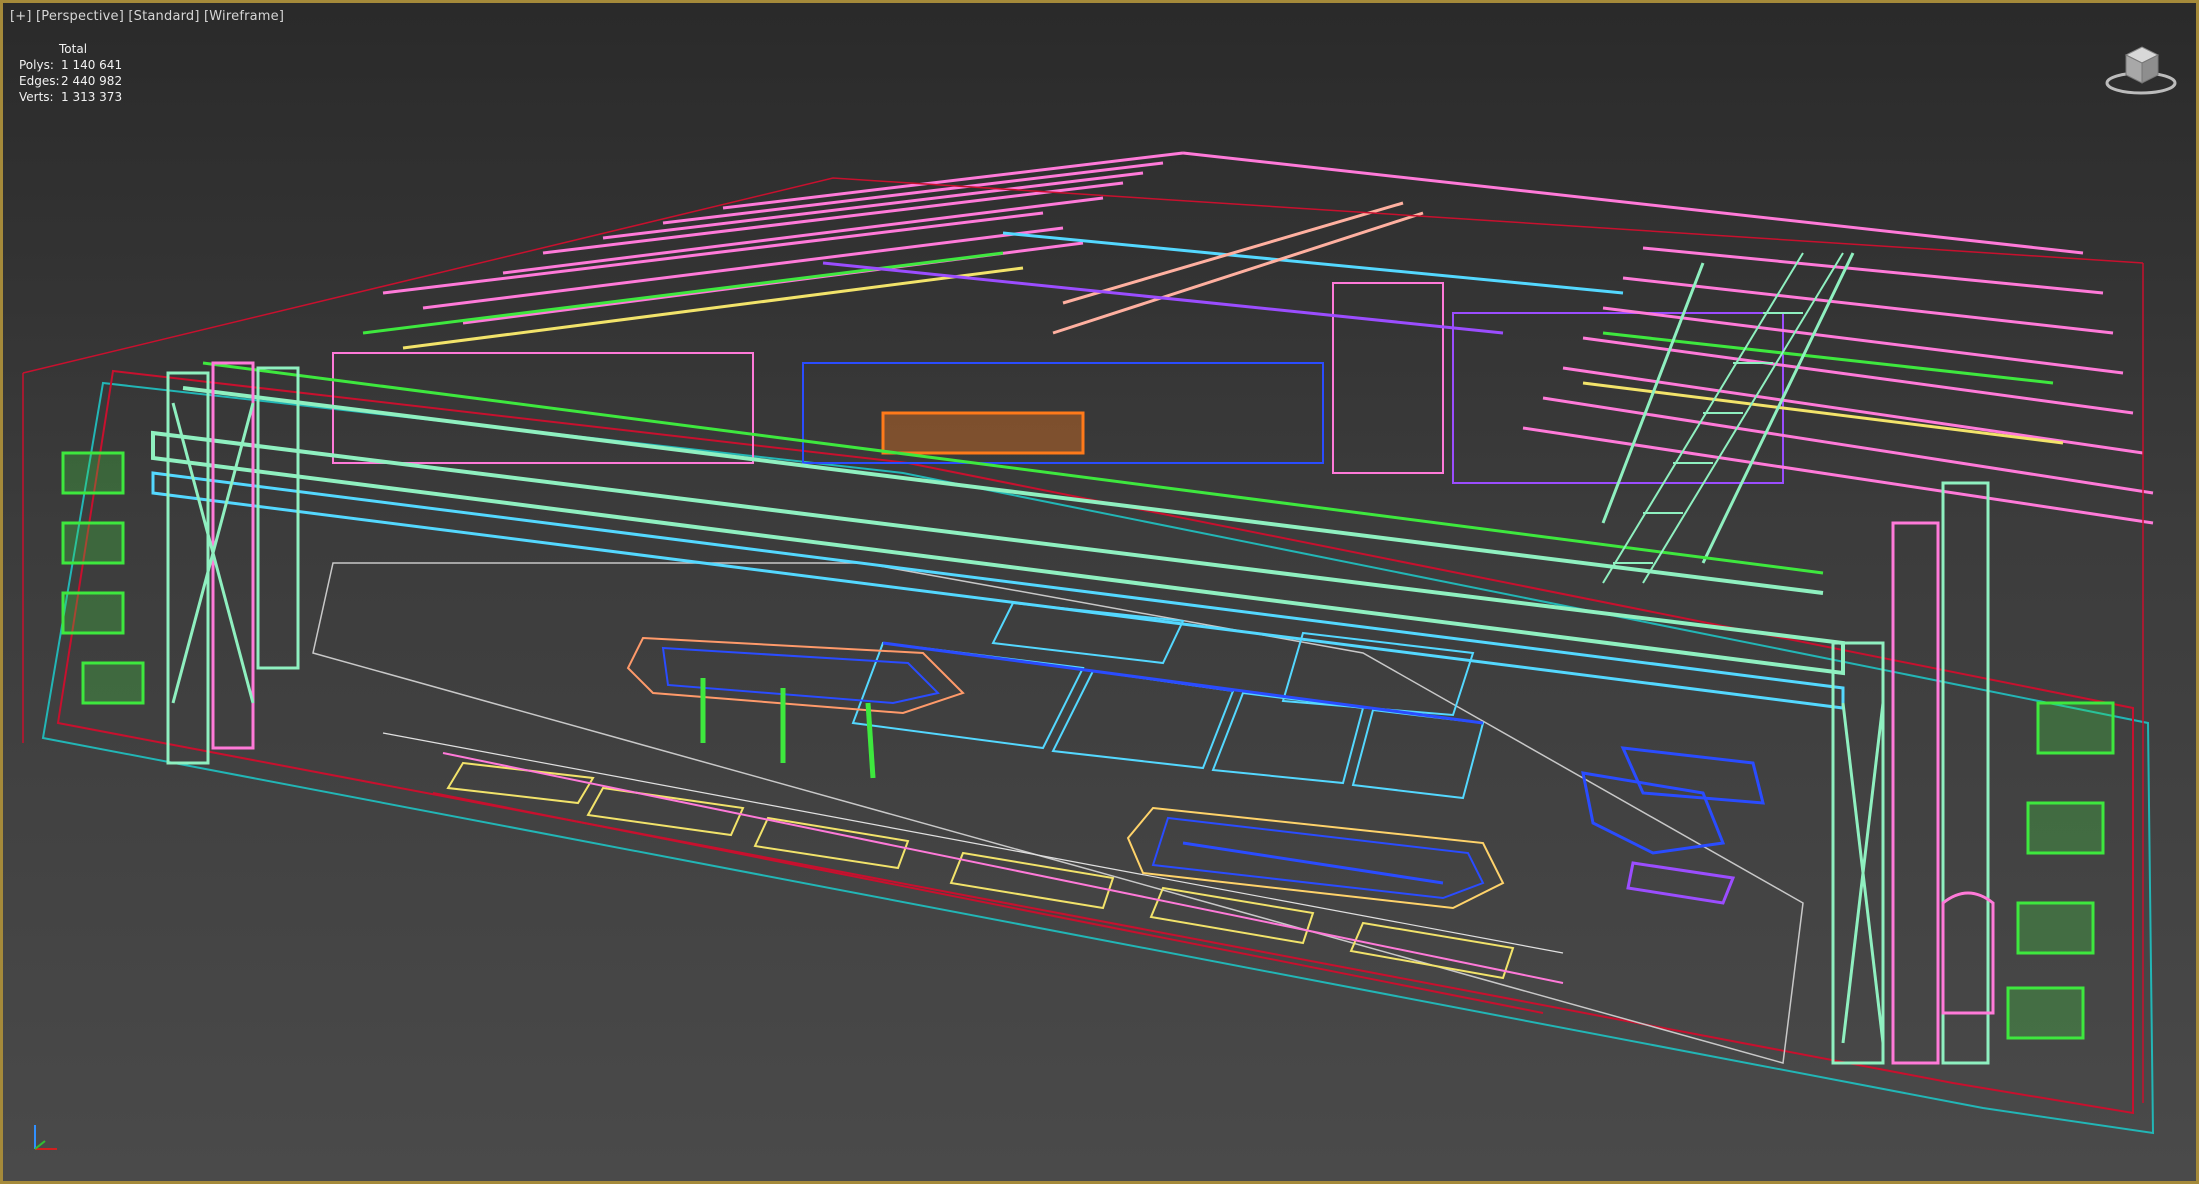 The height and width of the screenshot is (1184, 2199). Describe the element at coordinates (180, 563) in the screenshot. I see `left-column` at that location.